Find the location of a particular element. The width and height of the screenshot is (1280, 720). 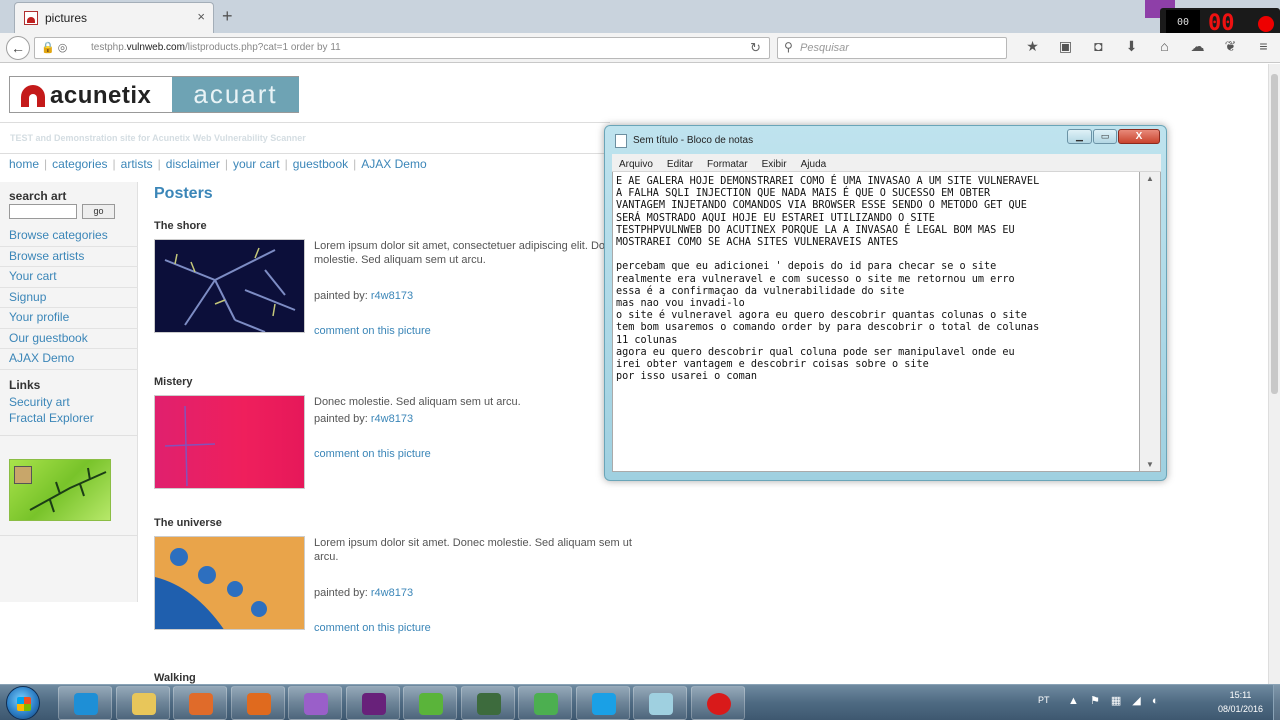

link-fractal-explorer: Fractal Explorer is located at coordinates (51, 418).